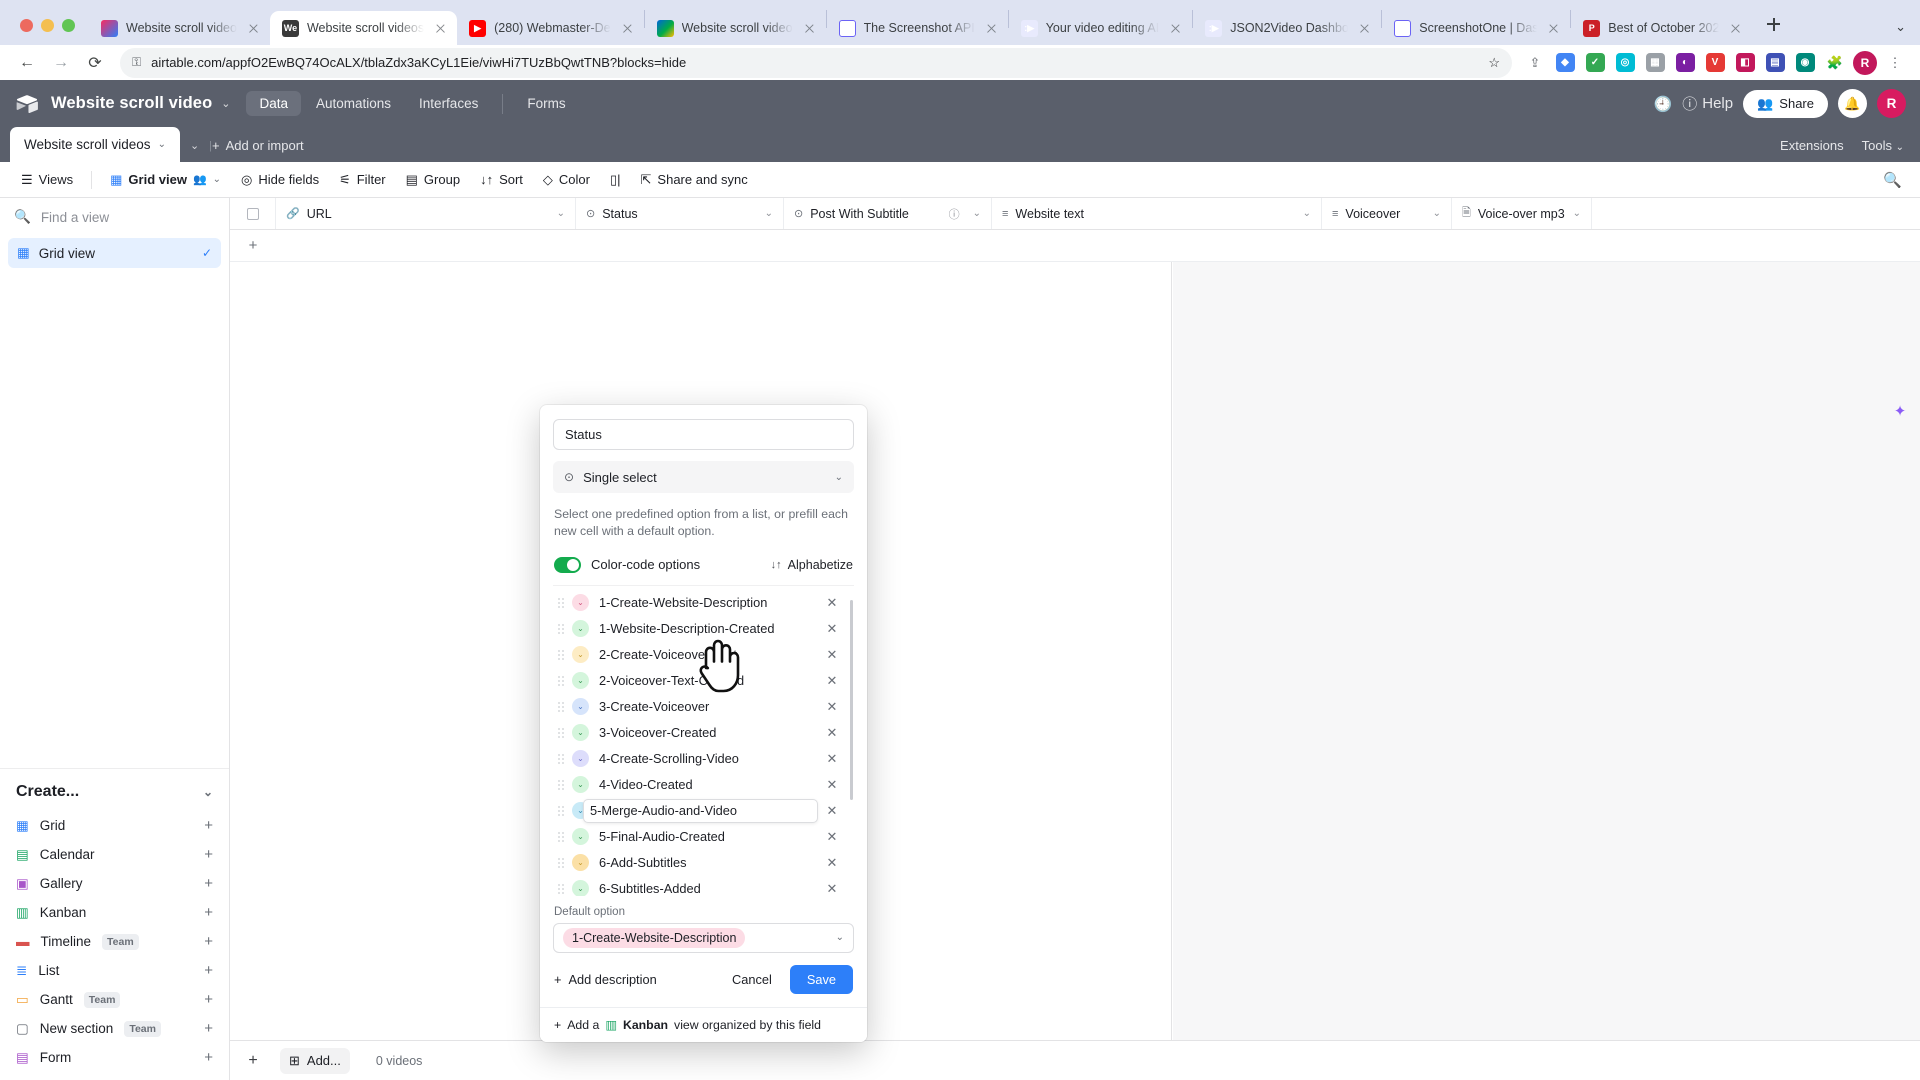 The width and height of the screenshot is (1920, 1080). What do you see at coordinates (708, 602) in the screenshot?
I see `option-name-wrapper: 1-Create-Website-Description` at bounding box center [708, 602].